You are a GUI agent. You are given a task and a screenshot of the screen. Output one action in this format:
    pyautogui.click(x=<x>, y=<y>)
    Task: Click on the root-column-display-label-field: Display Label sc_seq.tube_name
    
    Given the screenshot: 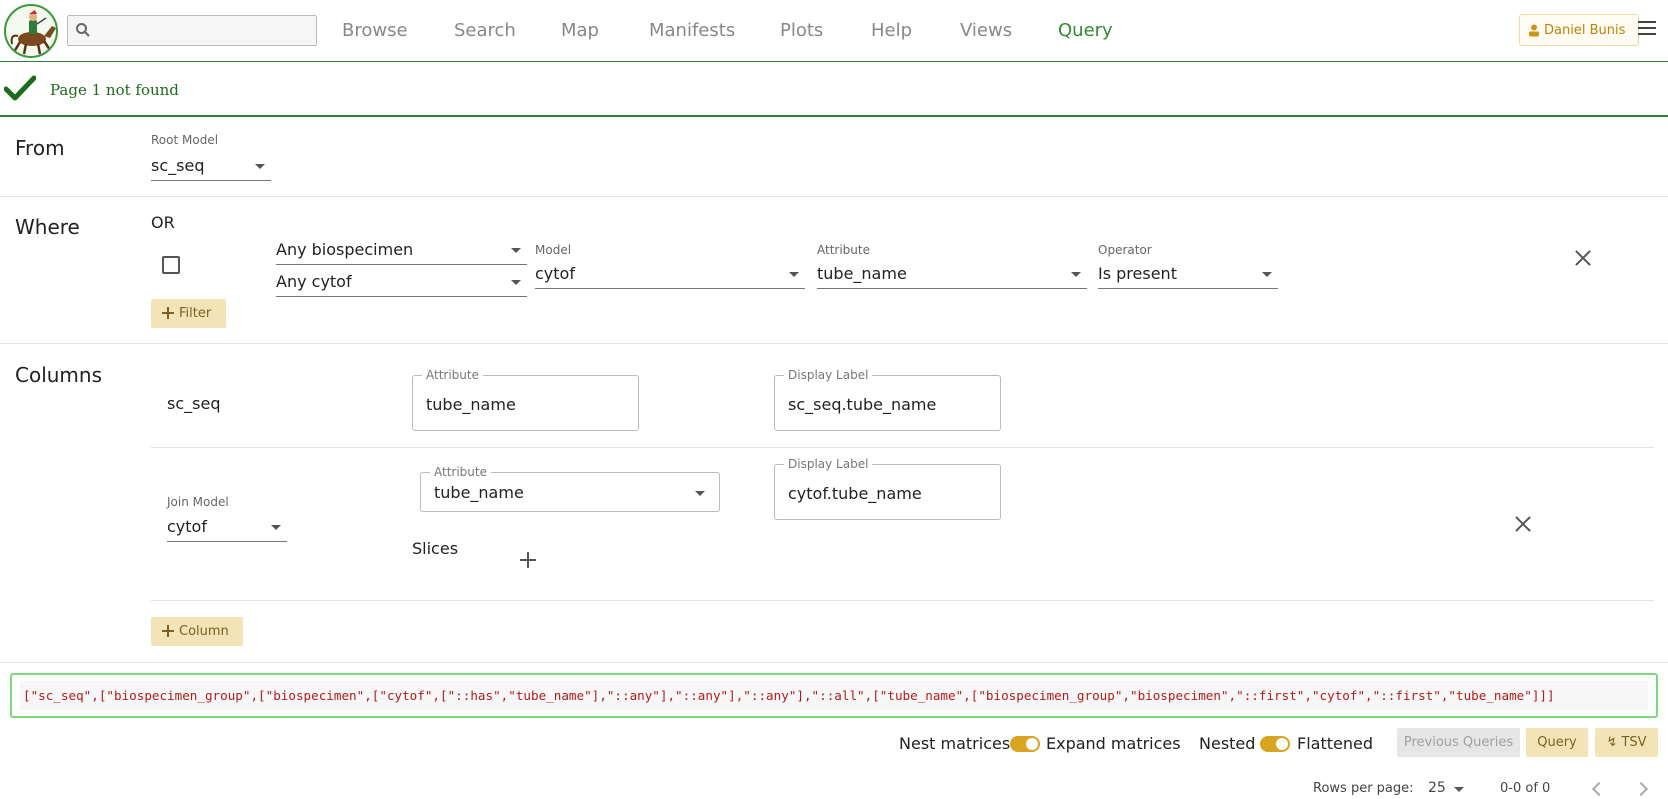 What is the action you would take?
    pyautogui.click(x=887, y=399)
    